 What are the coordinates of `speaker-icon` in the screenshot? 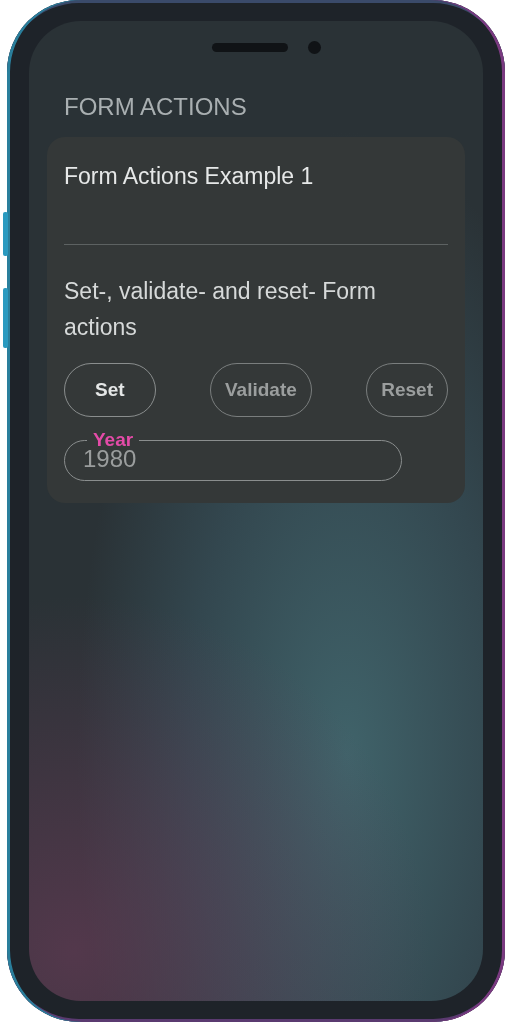 It's located at (249, 47).